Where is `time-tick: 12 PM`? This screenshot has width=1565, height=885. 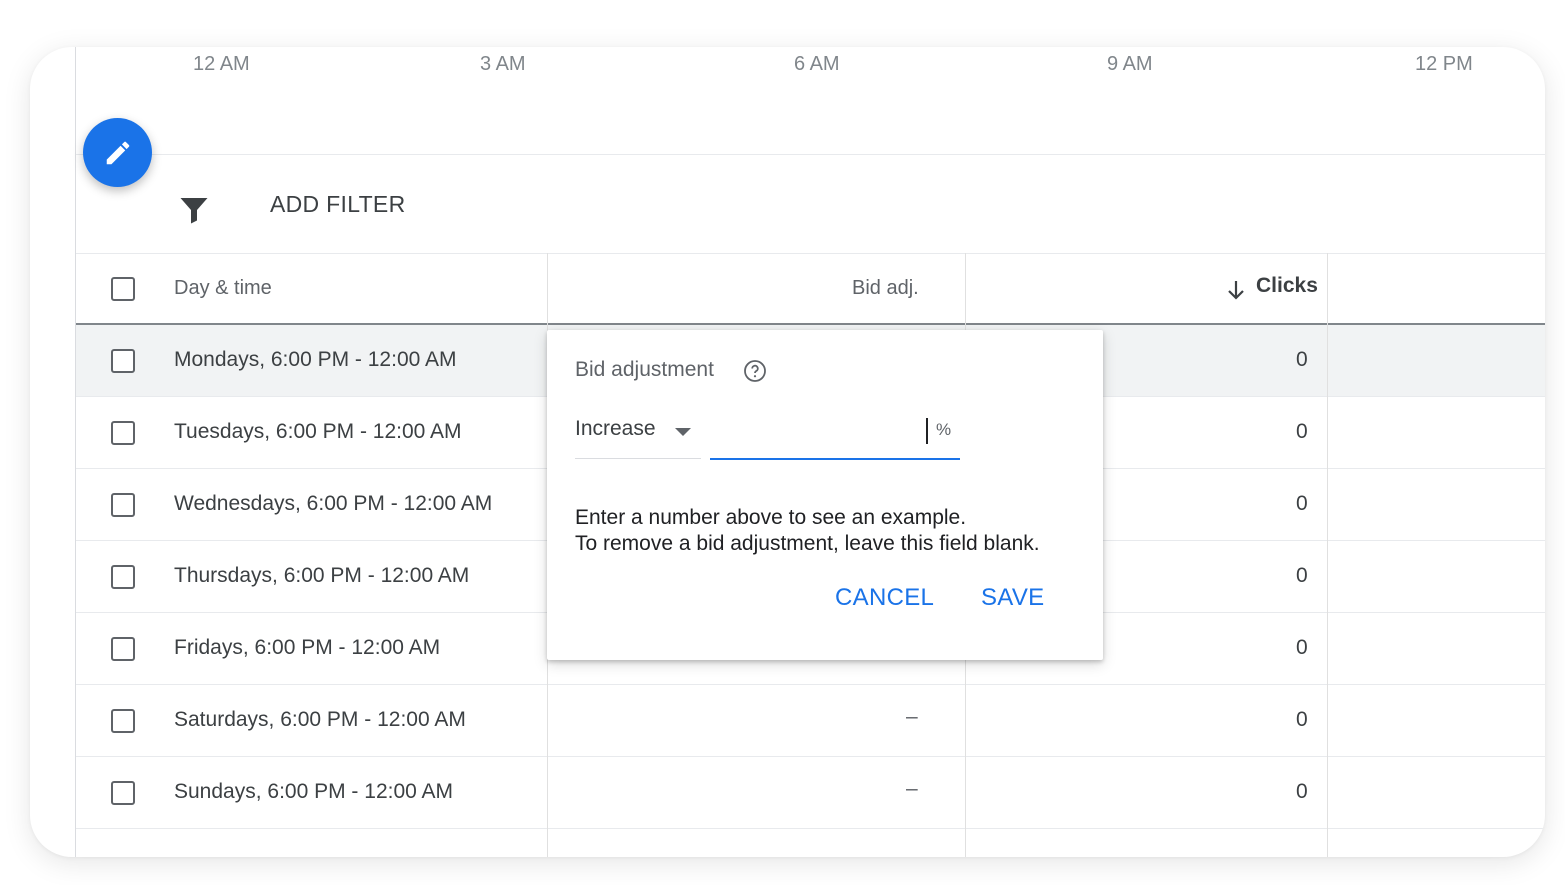
time-tick: 12 PM is located at coordinates (1444, 64).